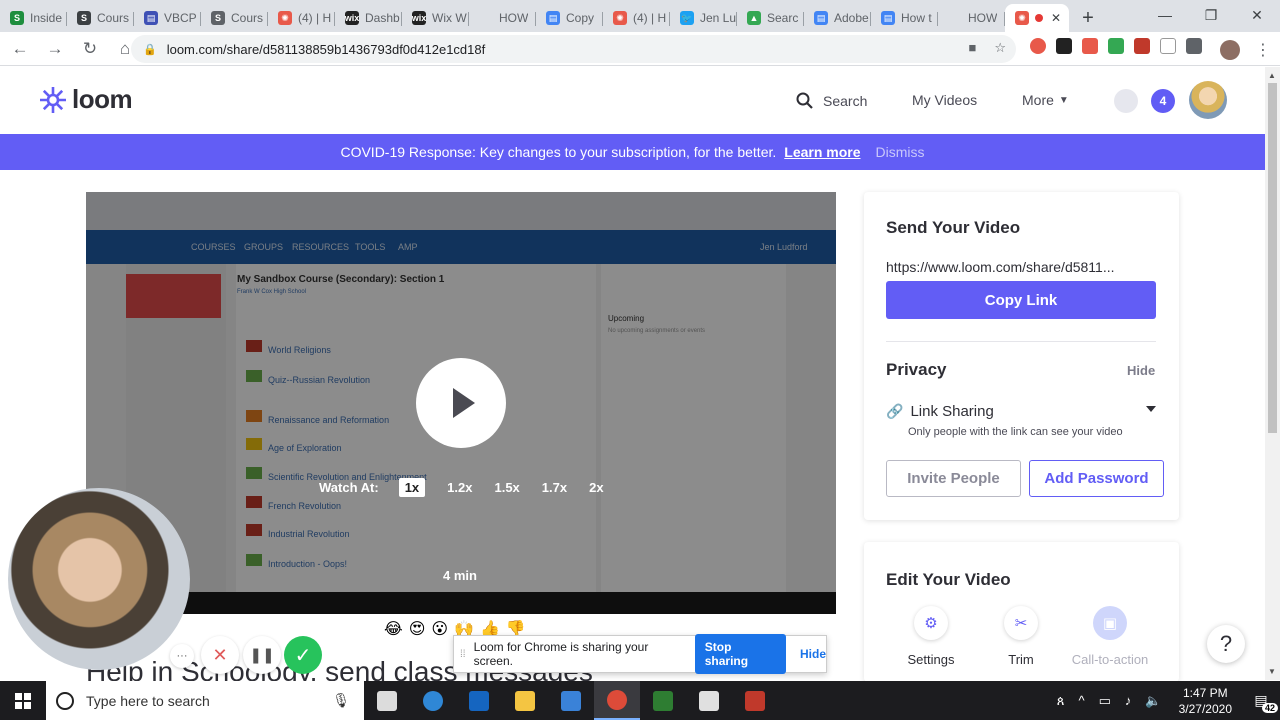 This screenshot has height=720, width=1280. Describe the element at coordinates (770, 18) in the screenshot. I see `browser-tab: ▲ Searc` at that location.